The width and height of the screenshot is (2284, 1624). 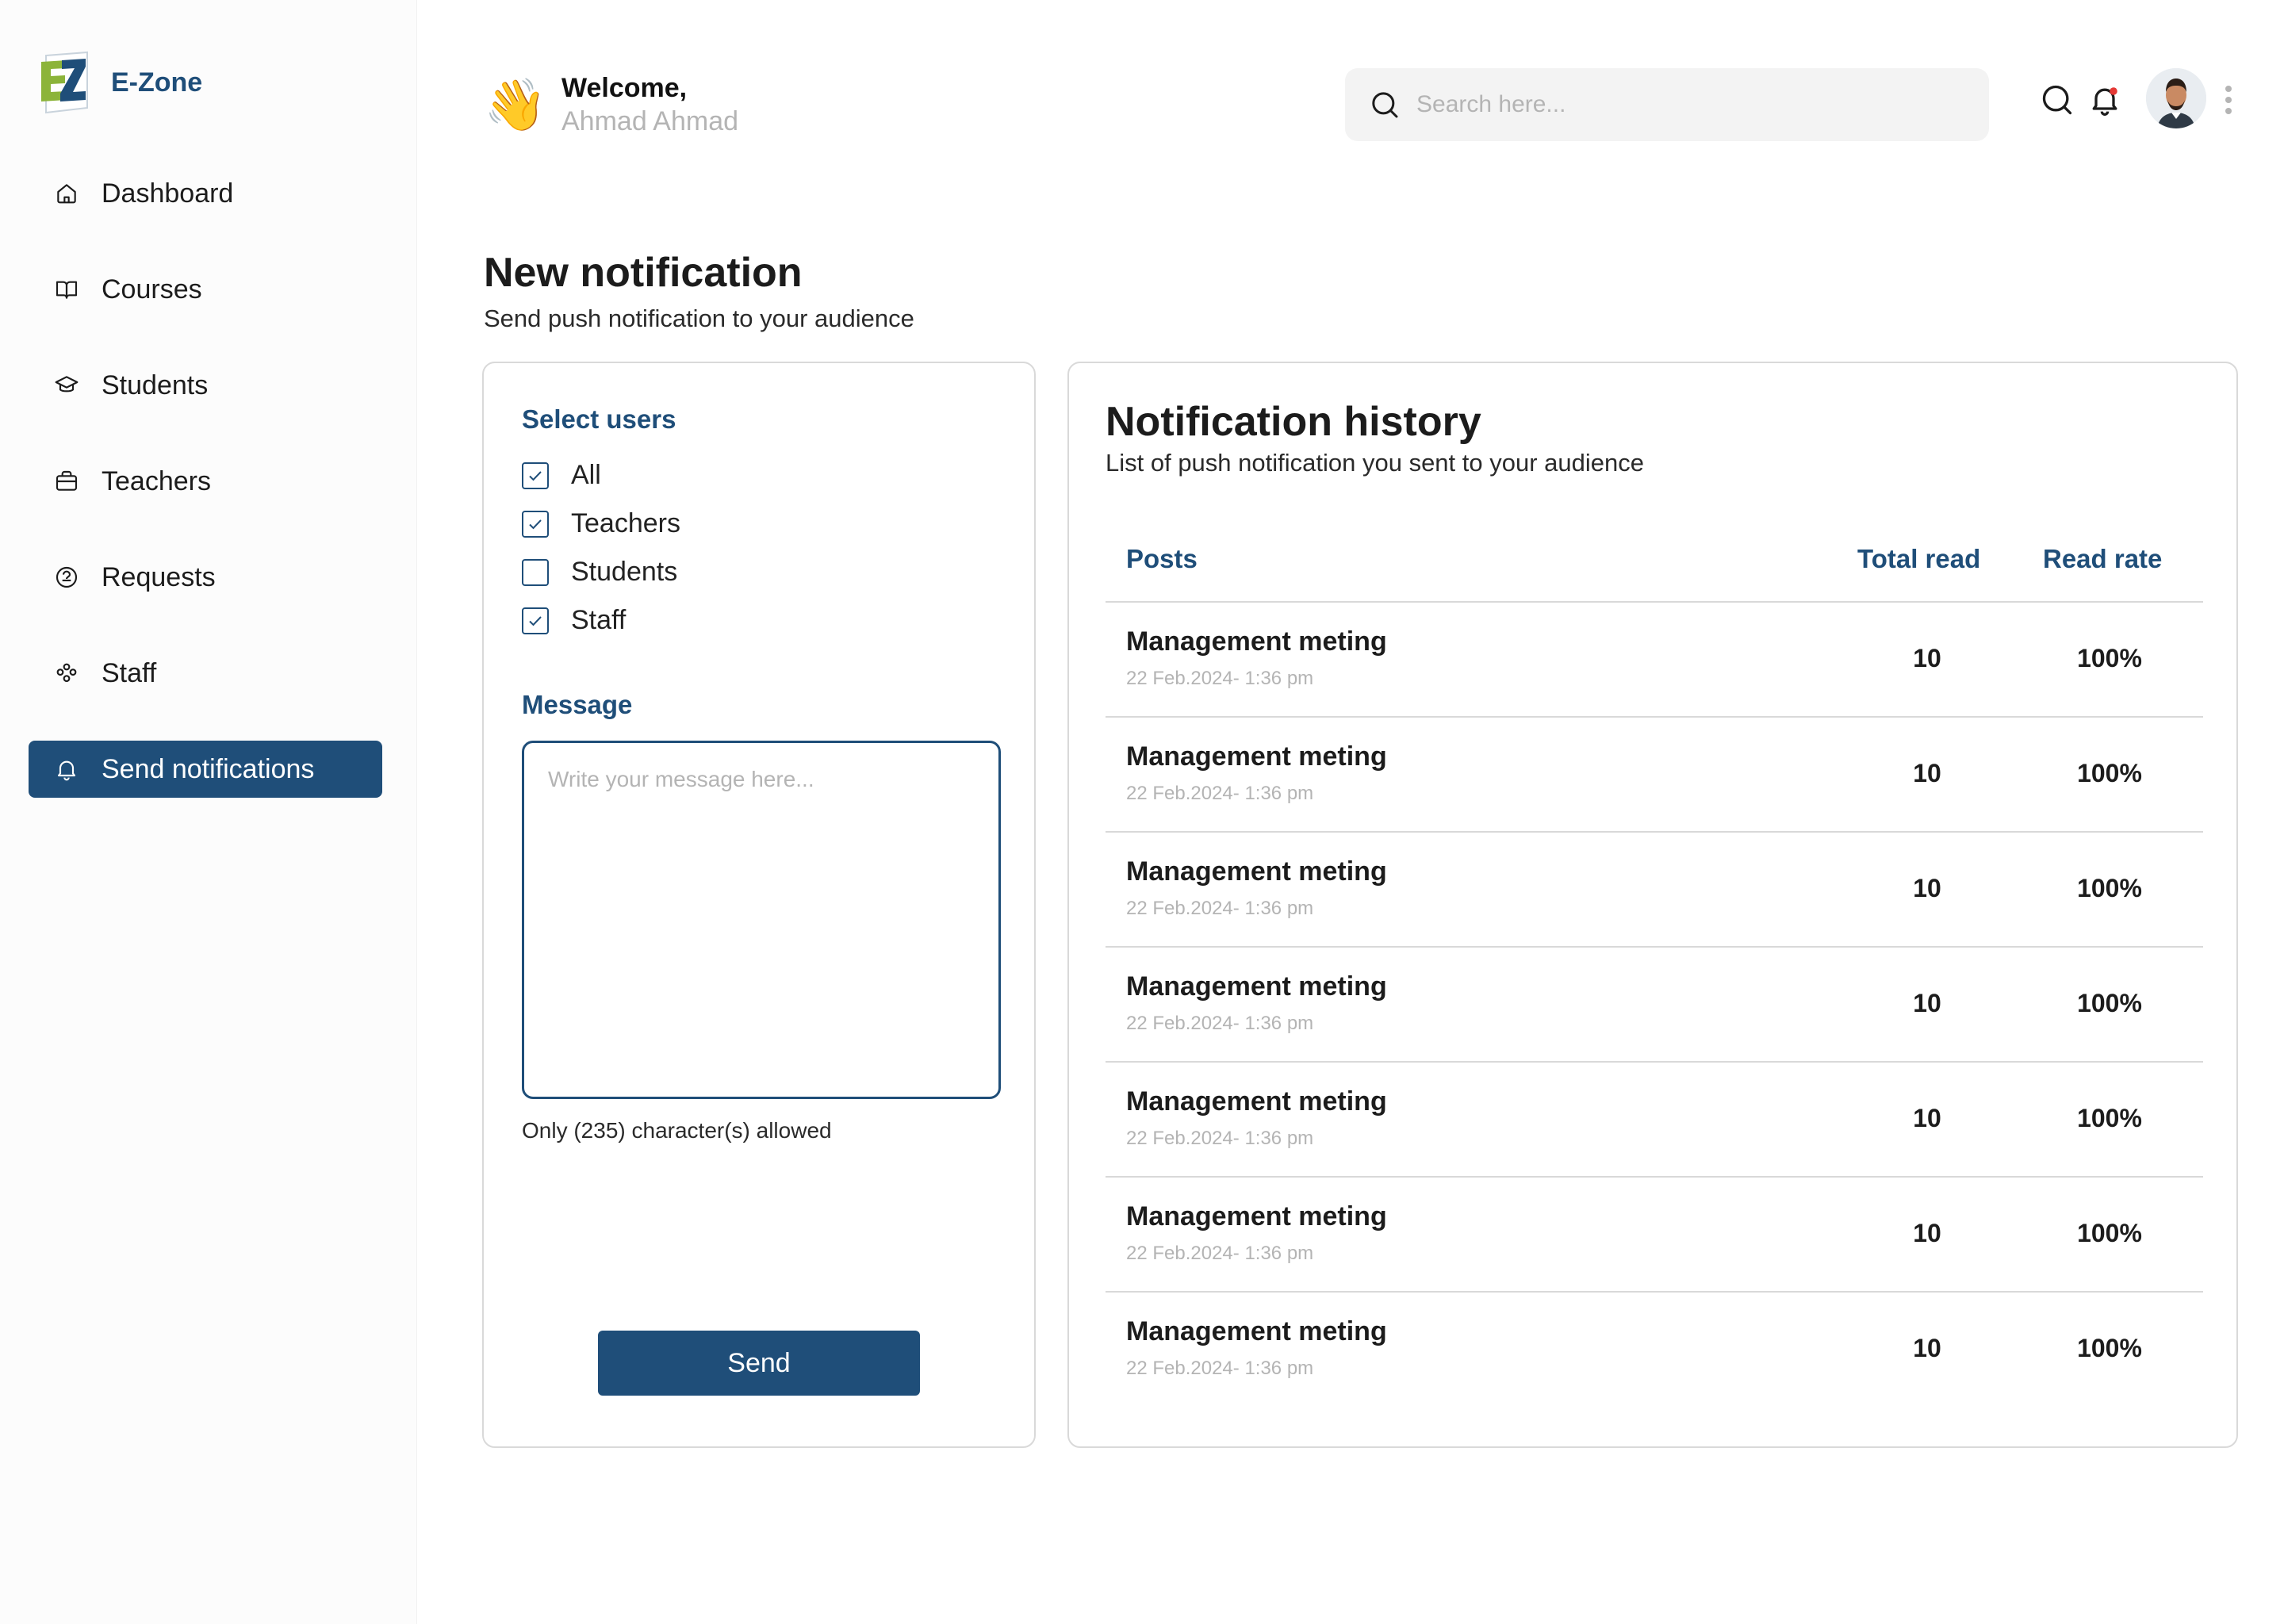 I want to click on briefcase-icon, so click(x=67, y=480).